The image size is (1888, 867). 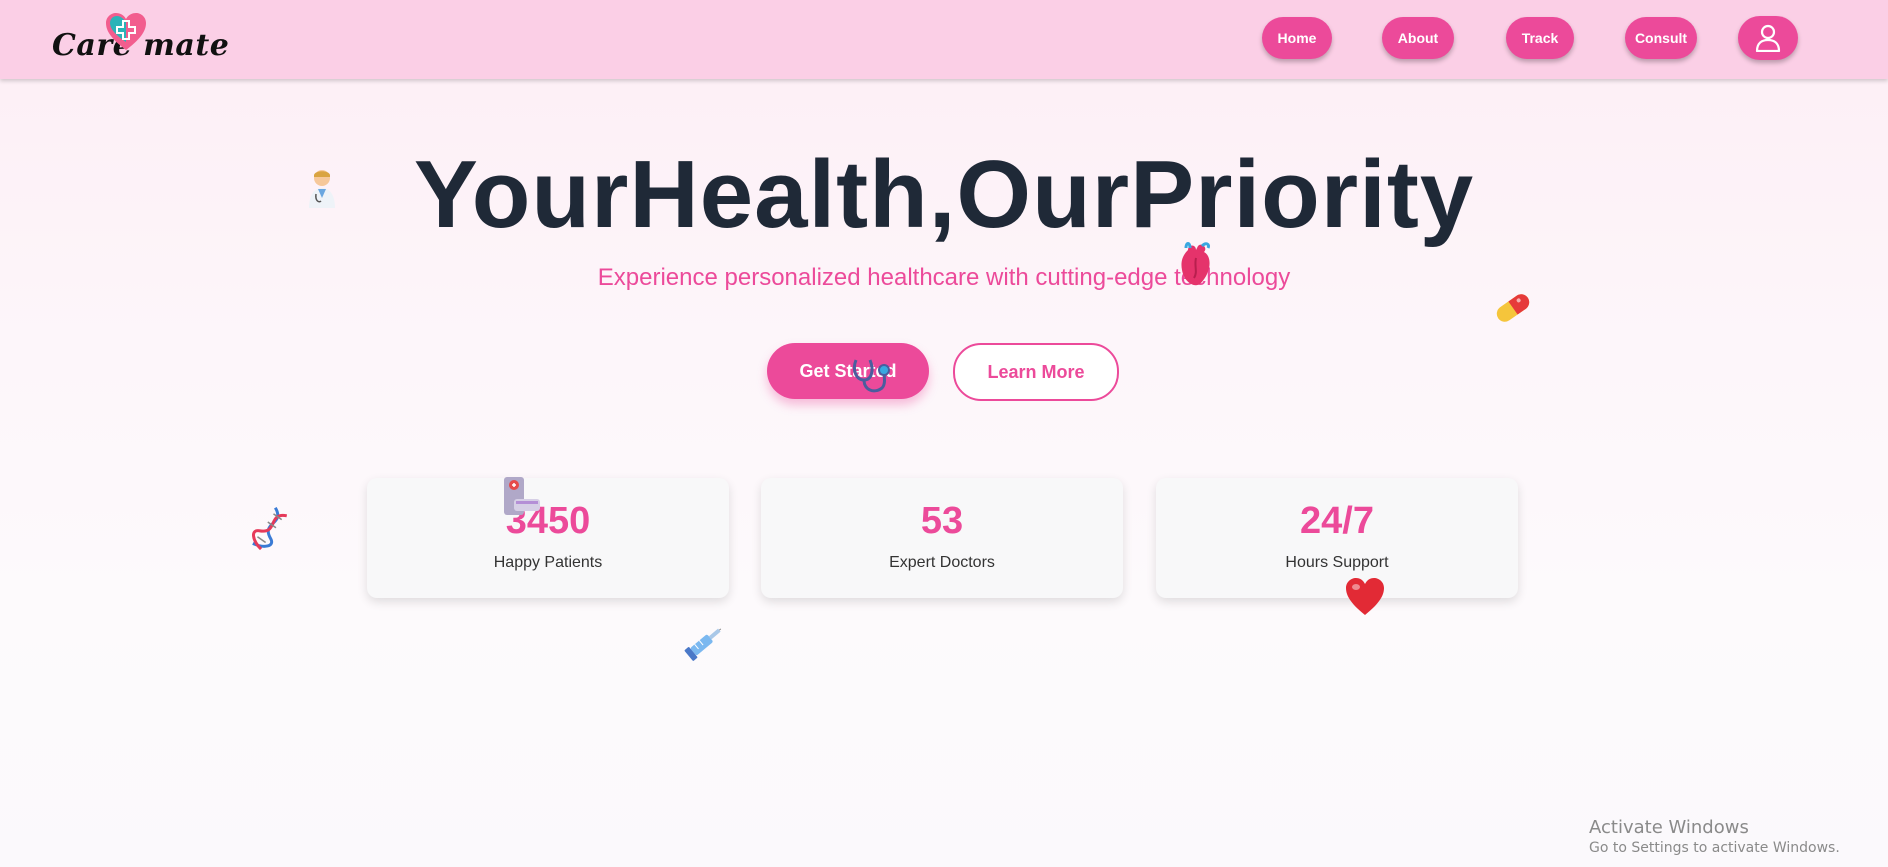 I want to click on hero-title: YourHealth,OurPriority, so click(x=944, y=194).